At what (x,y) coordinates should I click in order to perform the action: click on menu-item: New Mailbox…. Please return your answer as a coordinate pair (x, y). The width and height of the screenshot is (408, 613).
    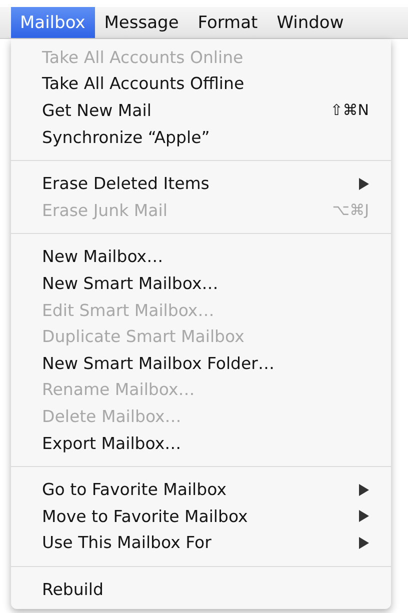
    Looking at the image, I should click on (201, 257).